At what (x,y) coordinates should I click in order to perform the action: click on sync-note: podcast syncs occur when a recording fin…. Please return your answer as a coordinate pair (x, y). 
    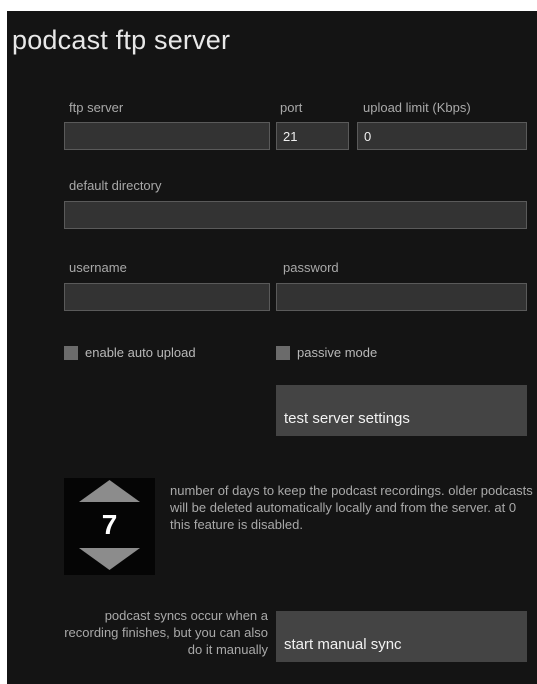
    Looking at the image, I should click on (166, 632).